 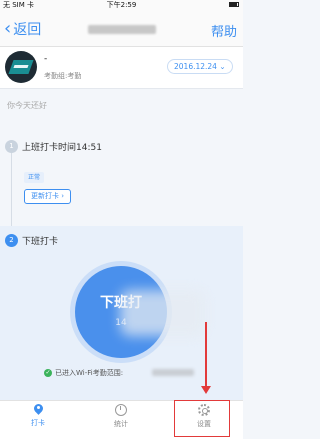 What do you see at coordinates (173, 372) in the screenshot?
I see `wifi-name-blurred` at bounding box center [173, 372].